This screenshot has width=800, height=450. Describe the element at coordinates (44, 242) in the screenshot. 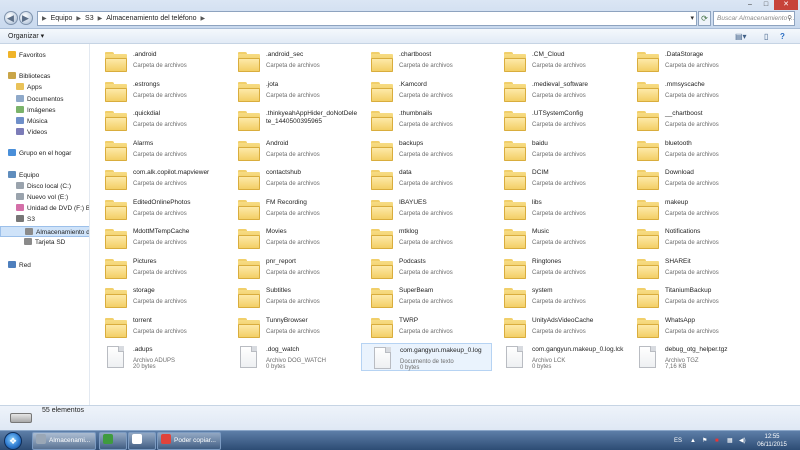

I see `sidebar-item: Tarjeta SD` at that location.